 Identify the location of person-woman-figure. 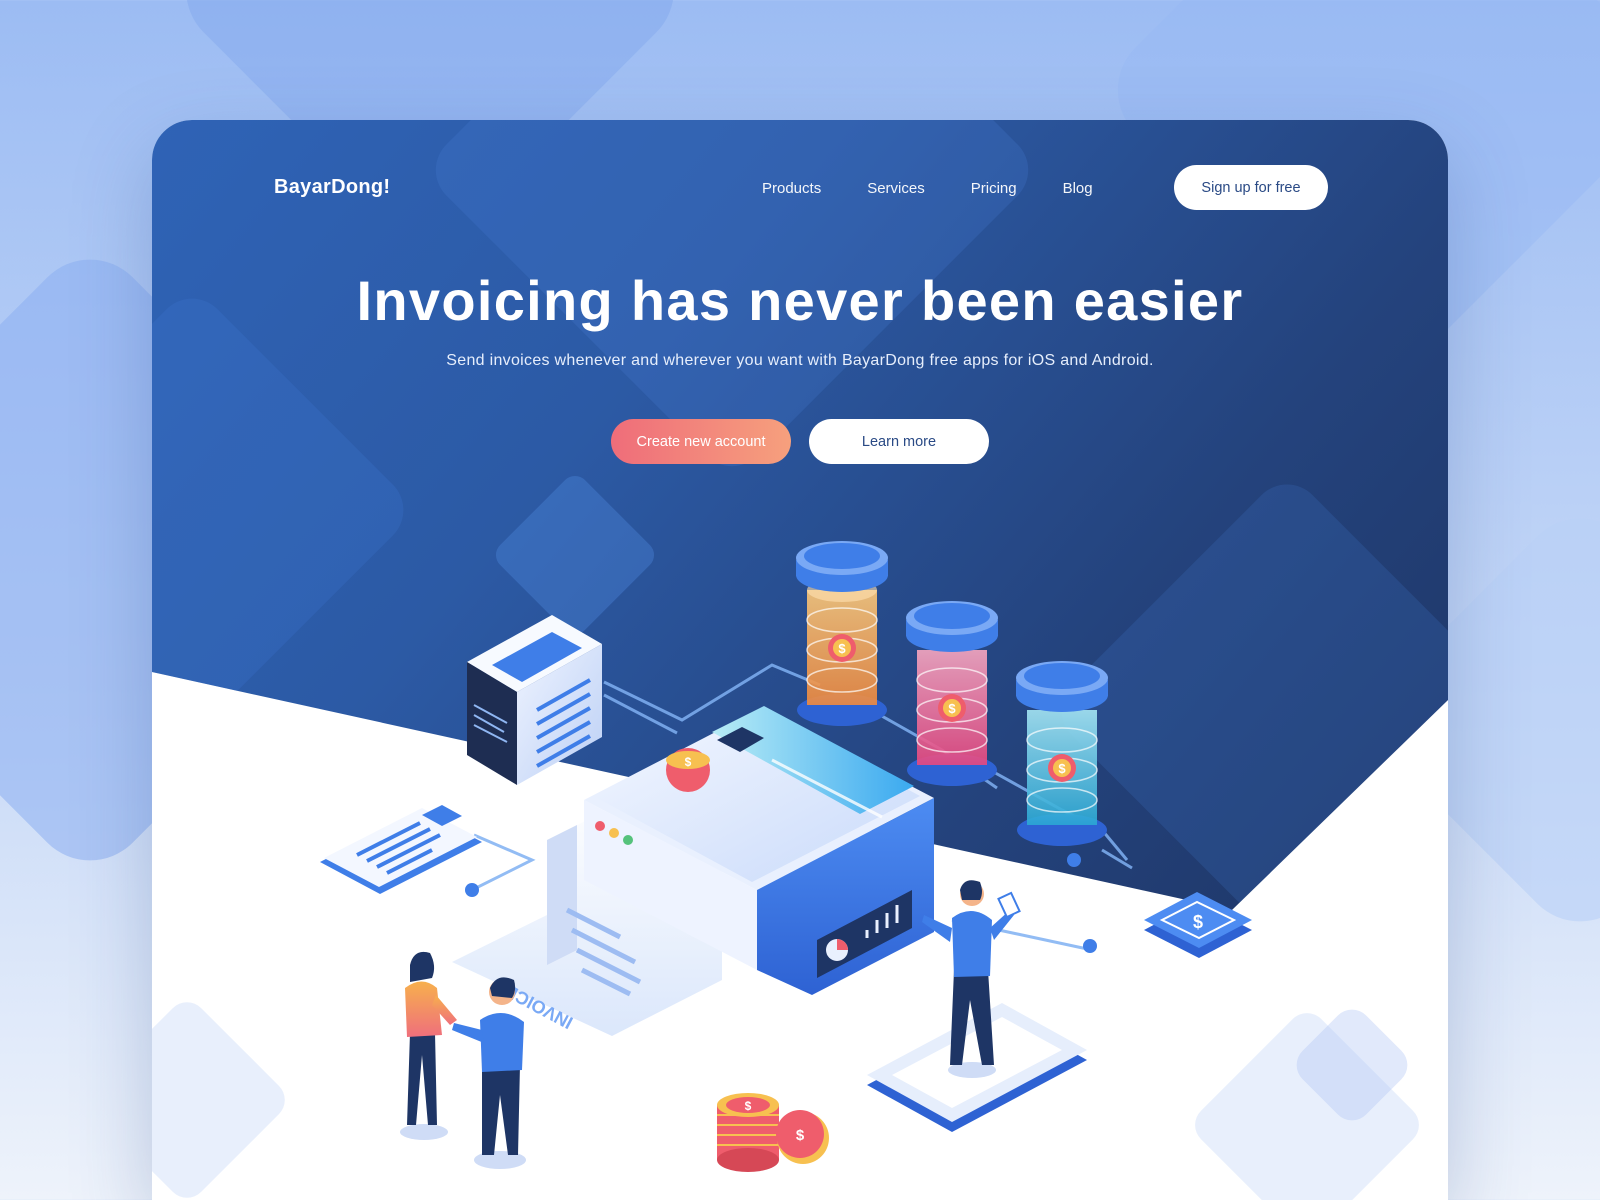
(428, 1045).